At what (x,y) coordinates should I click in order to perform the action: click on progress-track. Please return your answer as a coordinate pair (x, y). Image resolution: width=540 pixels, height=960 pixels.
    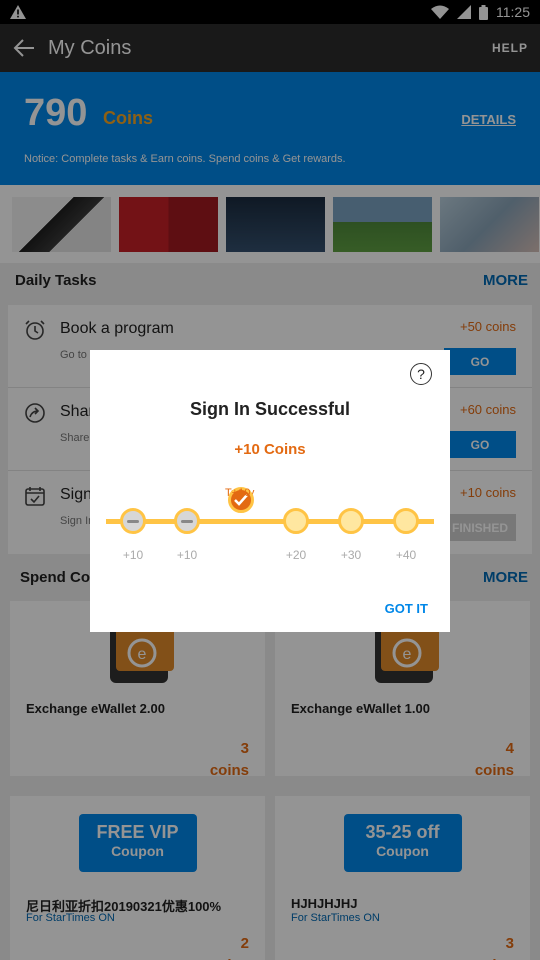
    Looking at the image, I should click on (270, 521).